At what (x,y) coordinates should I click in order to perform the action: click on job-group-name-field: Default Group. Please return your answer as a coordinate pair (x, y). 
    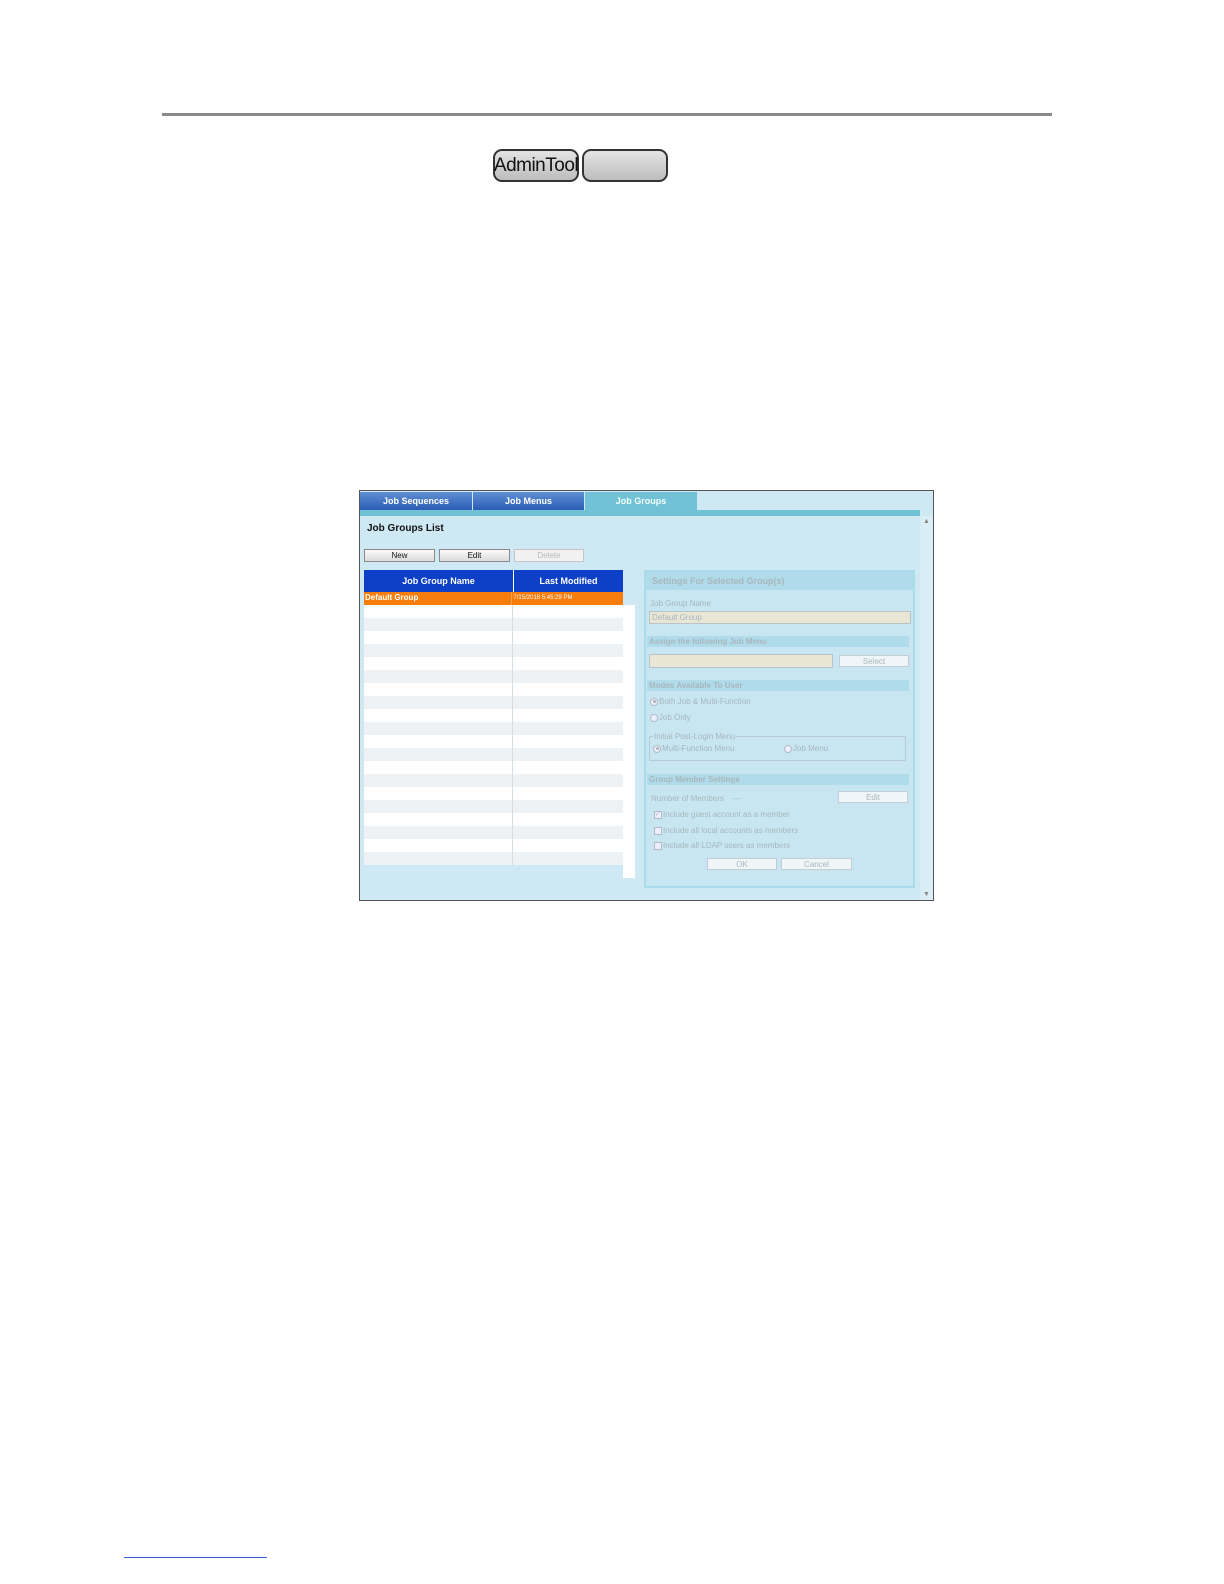
    Looking at the image, I should click on (780, 617).